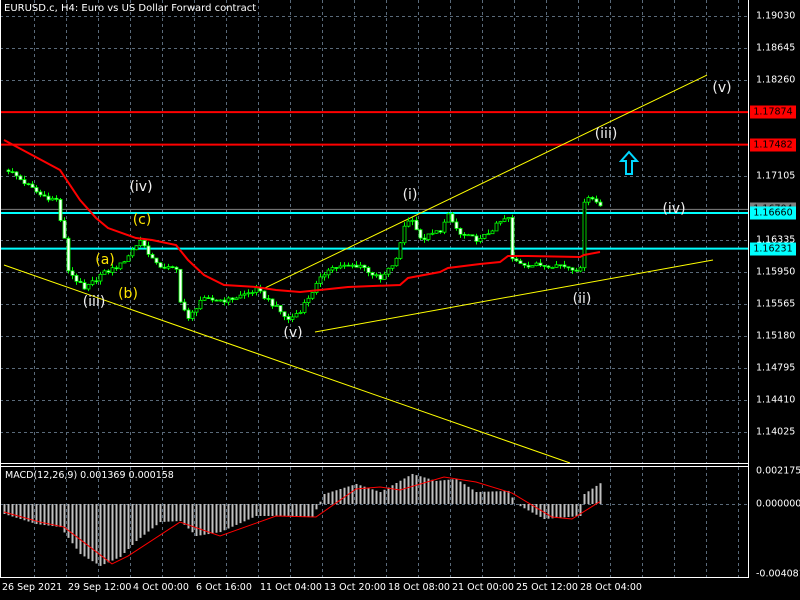  What do you see at coordinates (776, 176) in the screenshot?
I see `price-tick-label: 1.17105` at bounding box center [776, 176].